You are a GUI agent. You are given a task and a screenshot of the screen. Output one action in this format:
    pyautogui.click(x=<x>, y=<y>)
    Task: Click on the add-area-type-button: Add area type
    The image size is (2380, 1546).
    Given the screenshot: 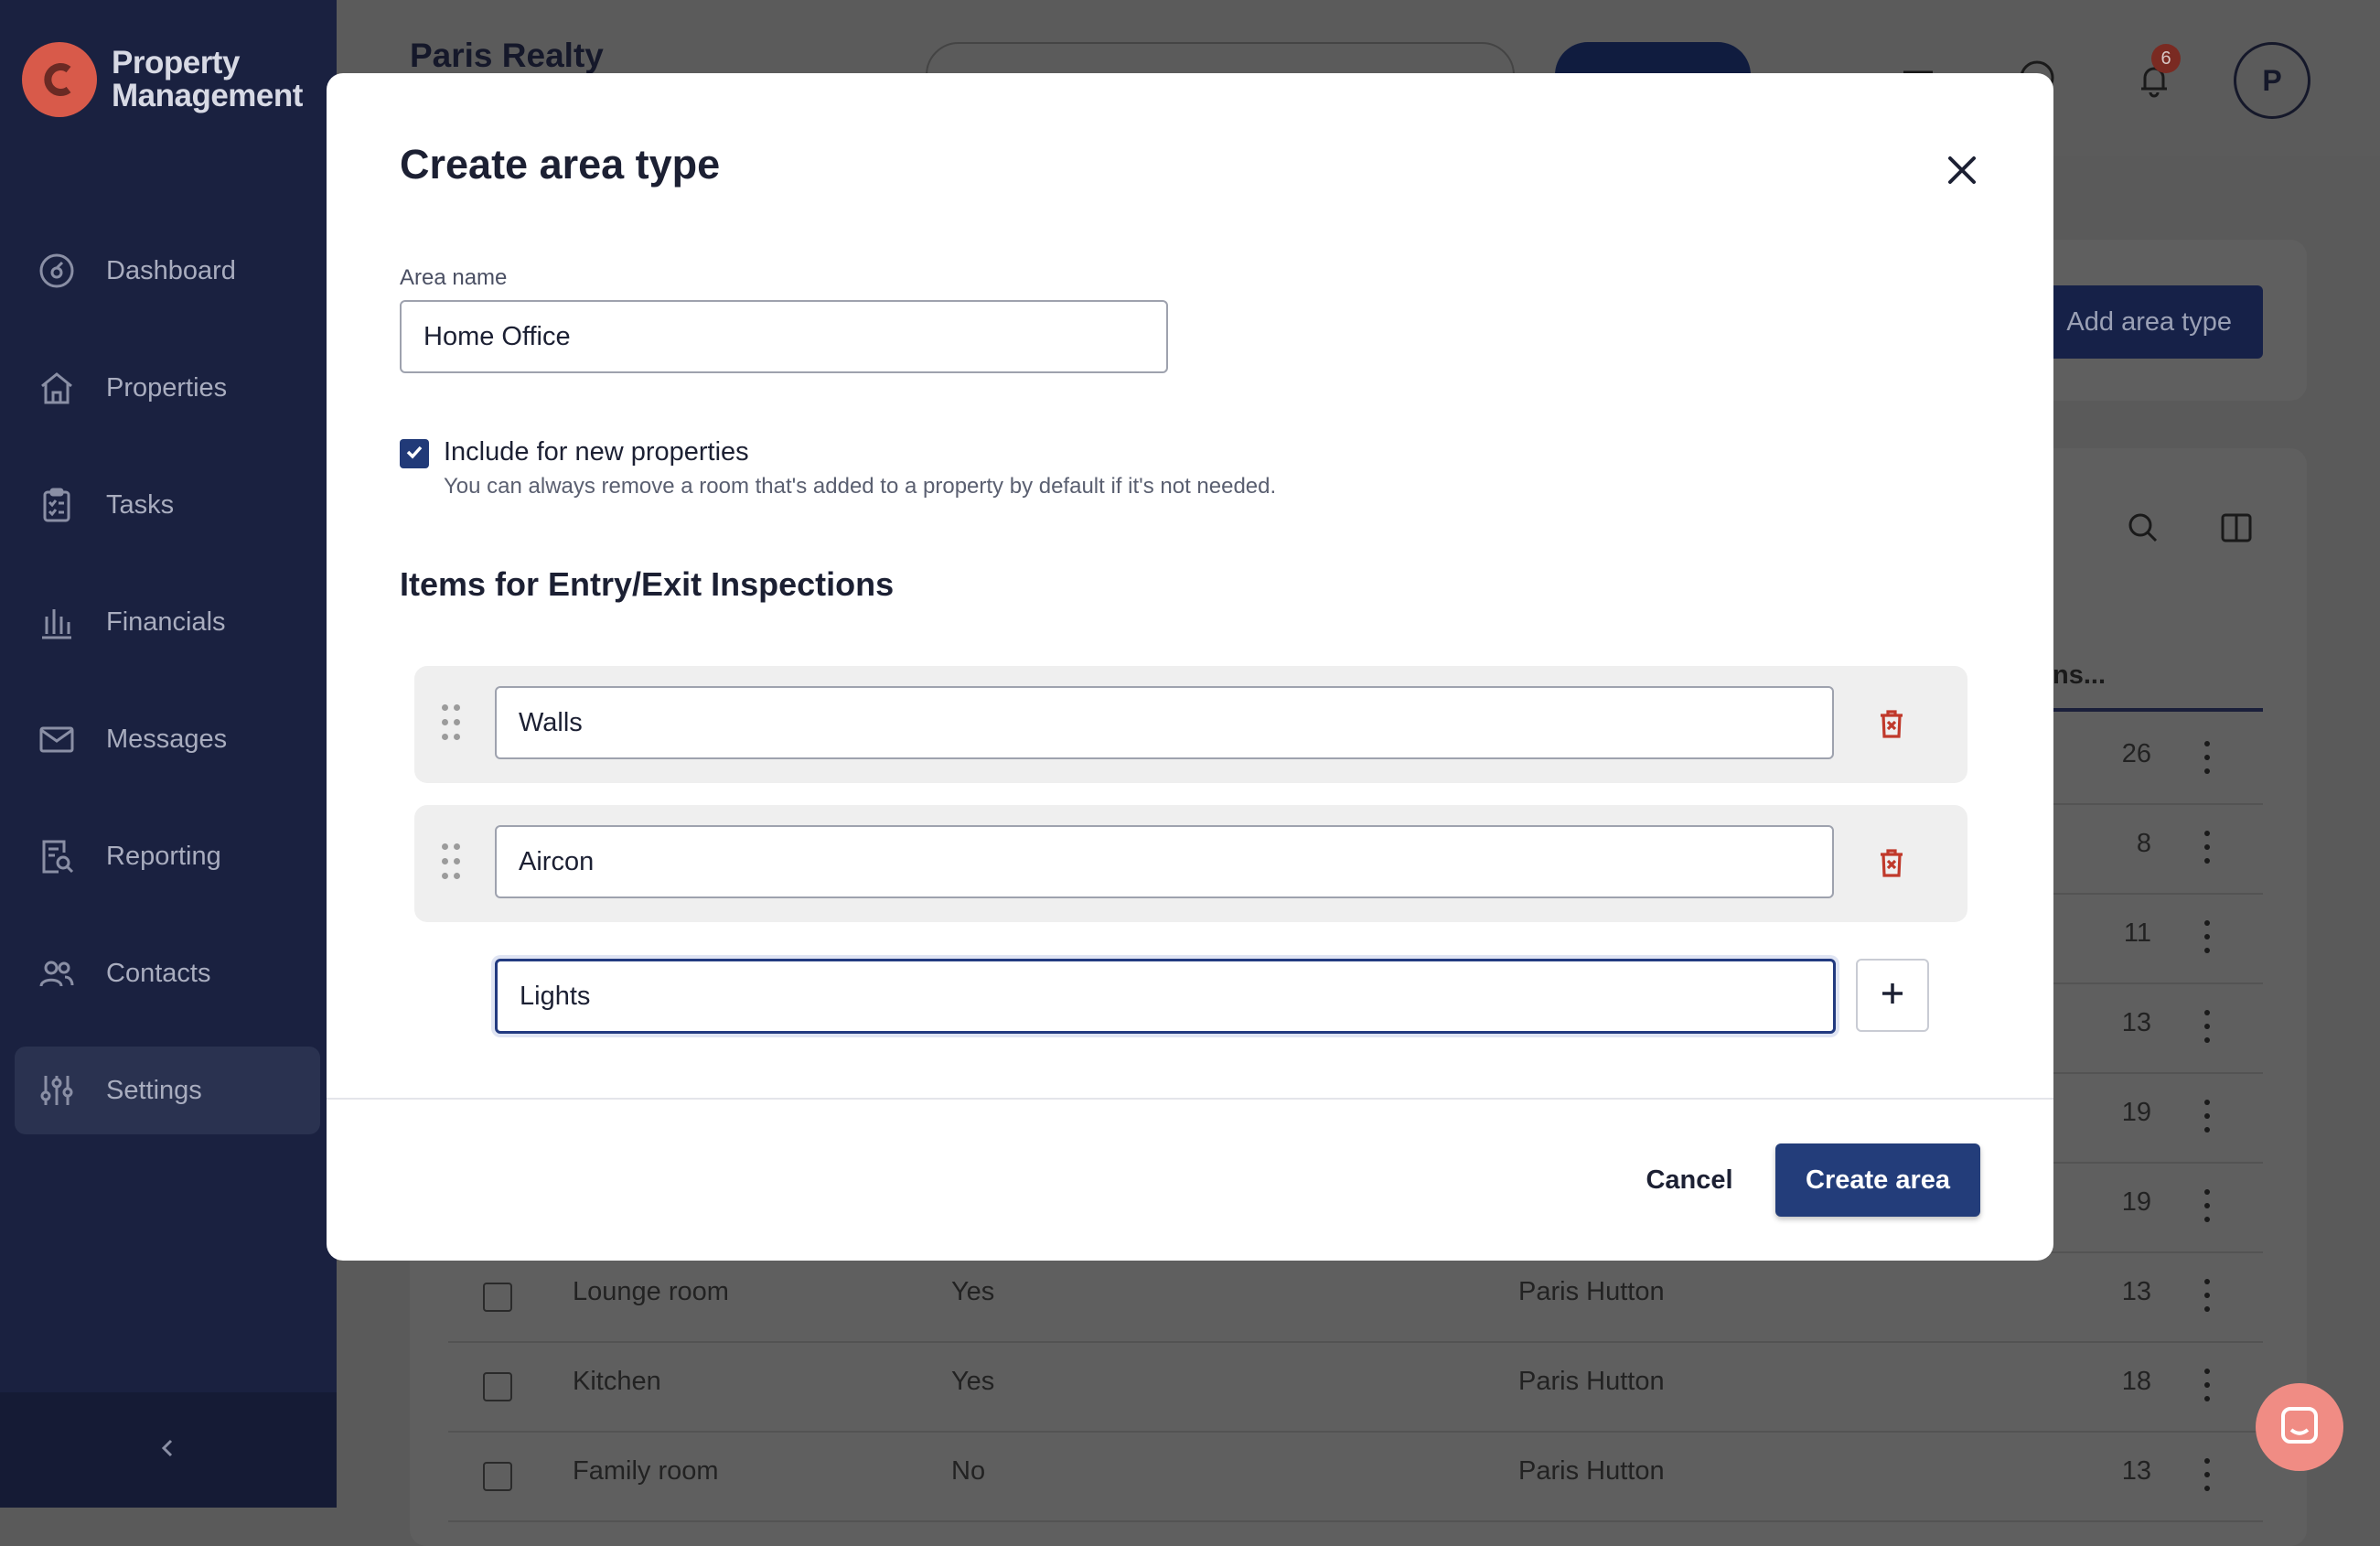 What is the action you would take?
    pyautogui.click(x=2149, y=322)
    